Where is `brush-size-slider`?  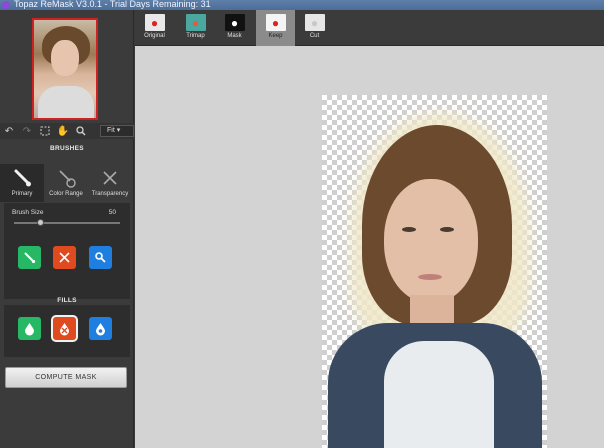 brush-size-slider is located at coordinates (67, 223).